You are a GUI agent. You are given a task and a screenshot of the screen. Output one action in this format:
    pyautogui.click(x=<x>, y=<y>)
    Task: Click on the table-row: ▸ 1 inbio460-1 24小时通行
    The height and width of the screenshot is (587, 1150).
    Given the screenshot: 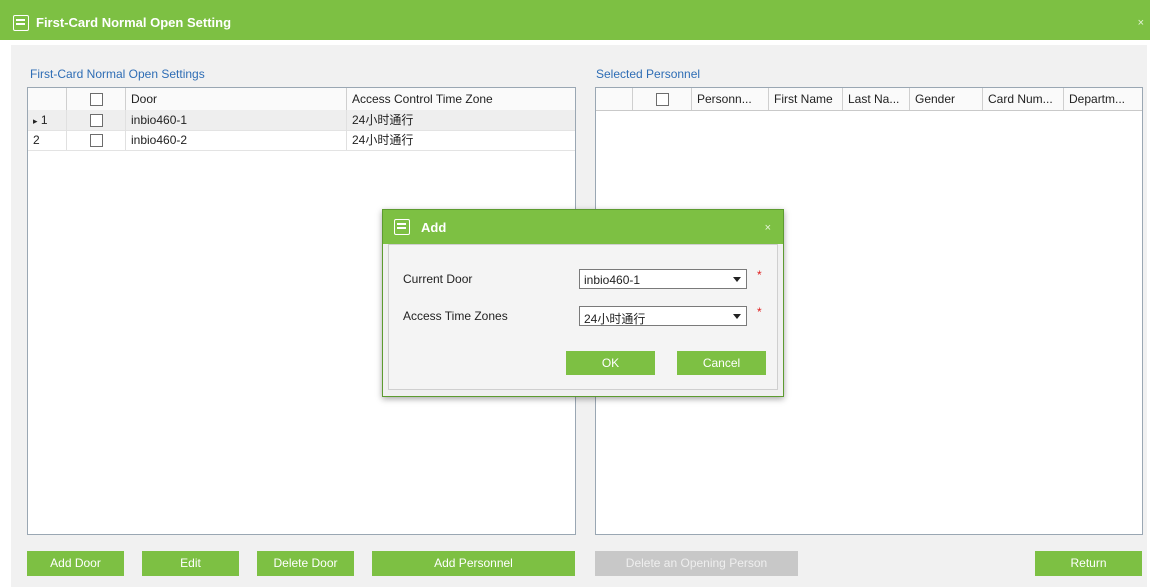 What is the action you would take?
    pyautogui.click(x=301, y=120)
    